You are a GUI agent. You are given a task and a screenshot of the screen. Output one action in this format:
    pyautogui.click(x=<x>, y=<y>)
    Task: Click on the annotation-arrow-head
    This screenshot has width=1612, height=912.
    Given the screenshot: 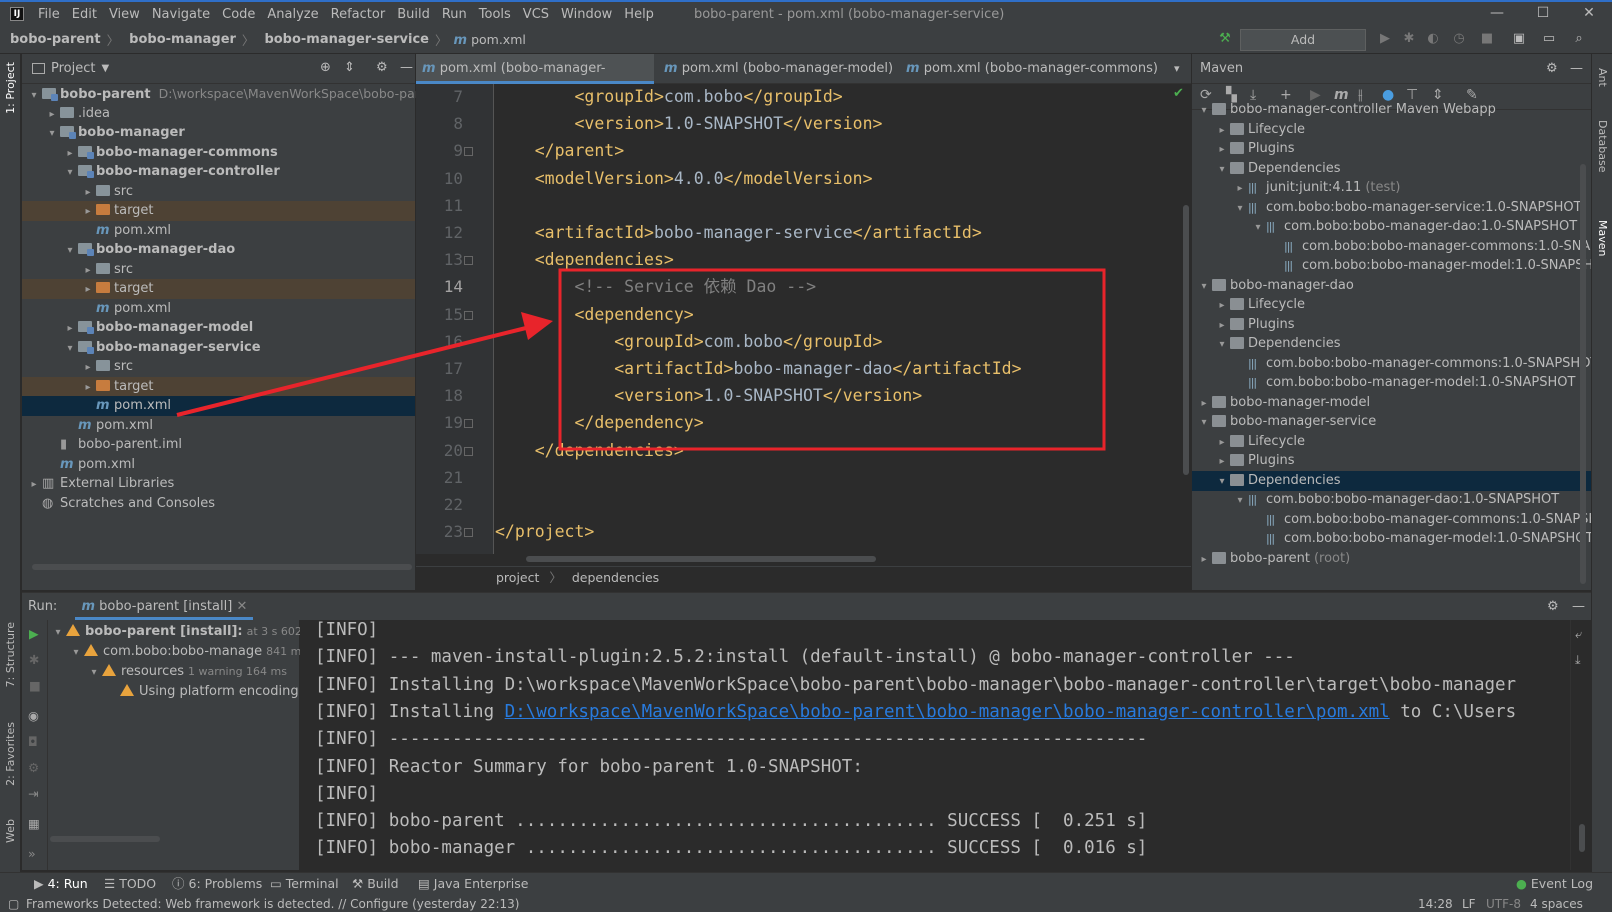 What is the action you would take?
    pyautogui.click(x=537, y=326)
    